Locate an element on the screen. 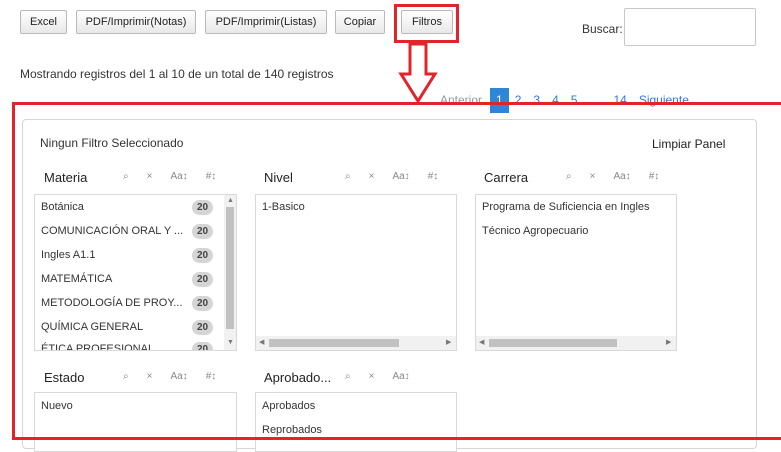  excel-button: Excel is located at coordinates (43, 22).